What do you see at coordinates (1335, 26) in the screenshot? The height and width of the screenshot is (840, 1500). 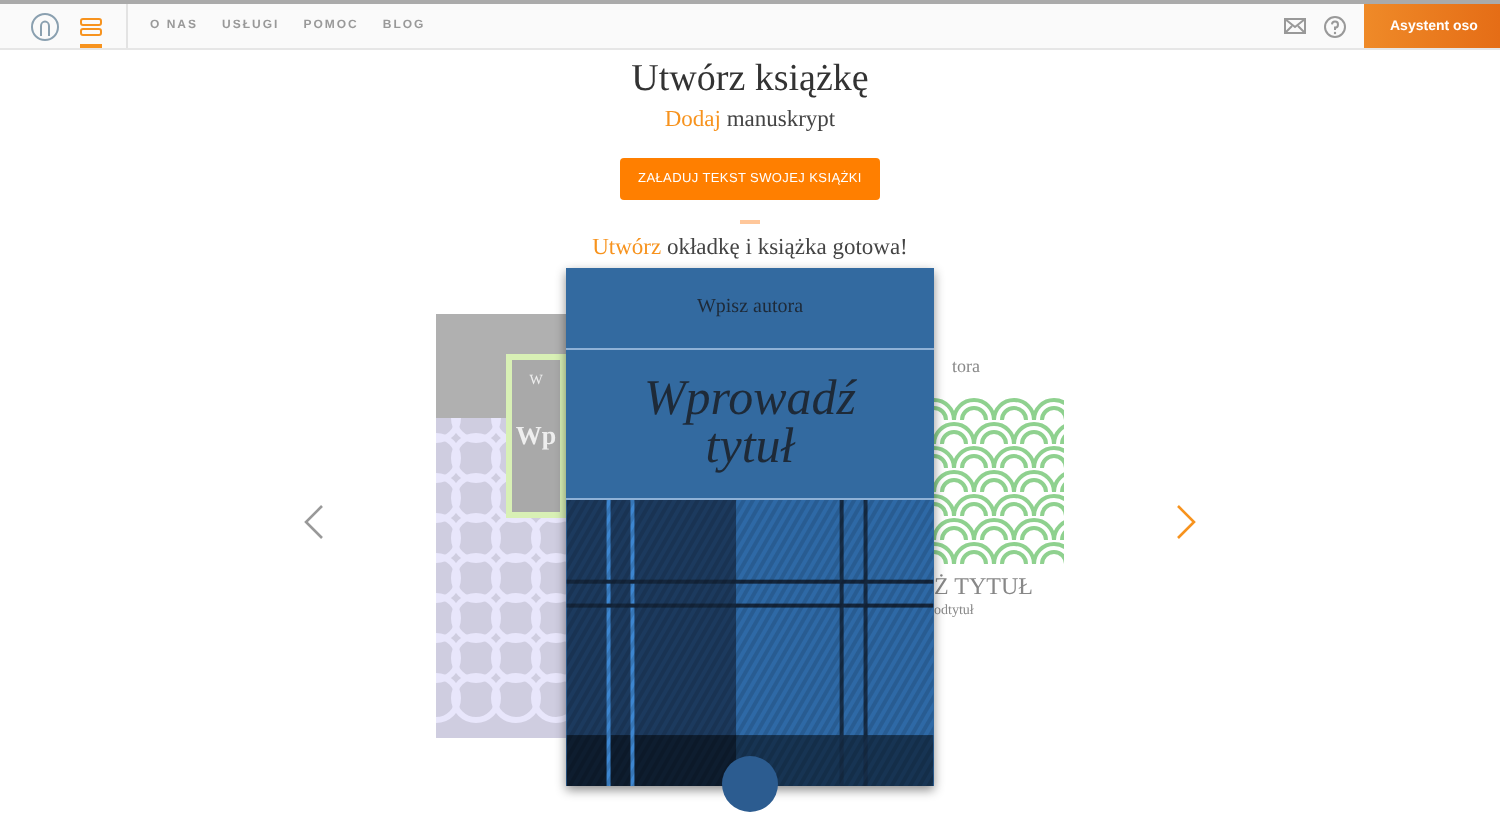 I see `help-icon` at bounding box center [1335, 26].